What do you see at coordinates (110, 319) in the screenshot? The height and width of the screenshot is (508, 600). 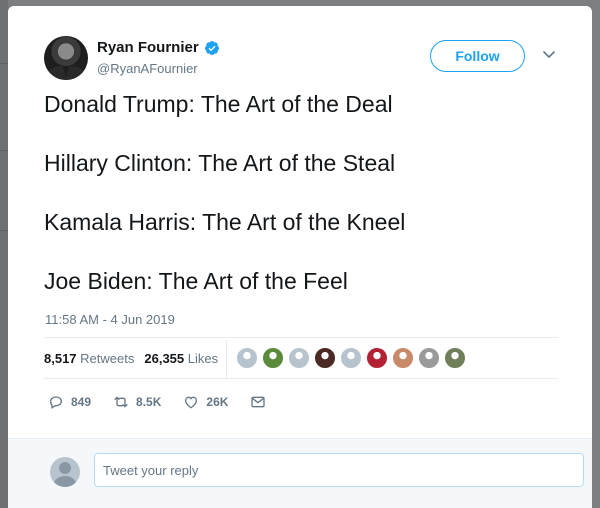 I see `tweet-timestamp: 11:58 AM - 4 Jun 2019` at bounding box center [110, 319].